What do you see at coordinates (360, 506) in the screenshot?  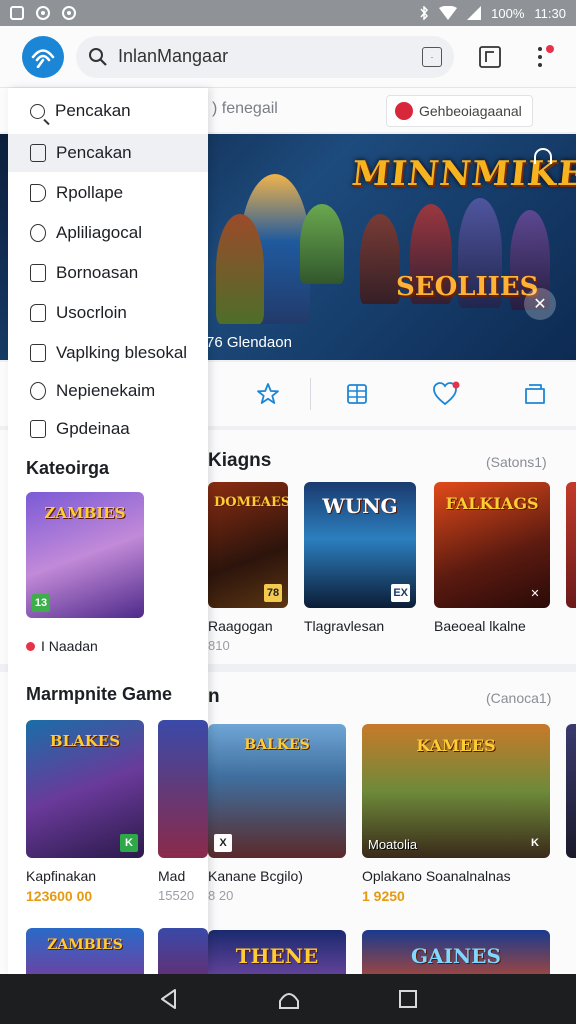 I see `thumbnail-title: WUNG` at bounding box center [360, 506].